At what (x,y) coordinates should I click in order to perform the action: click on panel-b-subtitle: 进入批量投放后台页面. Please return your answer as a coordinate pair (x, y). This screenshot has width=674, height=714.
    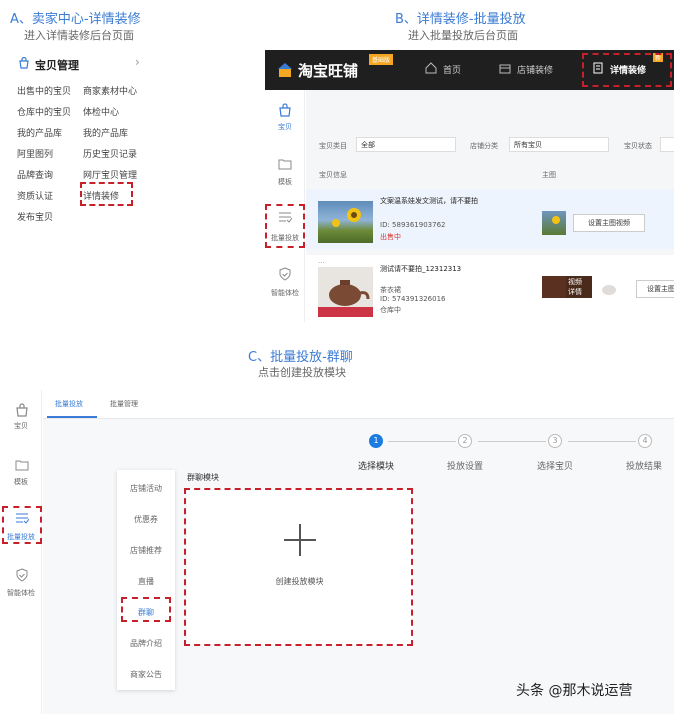
    Looking at the image, I should click on (463, 35).